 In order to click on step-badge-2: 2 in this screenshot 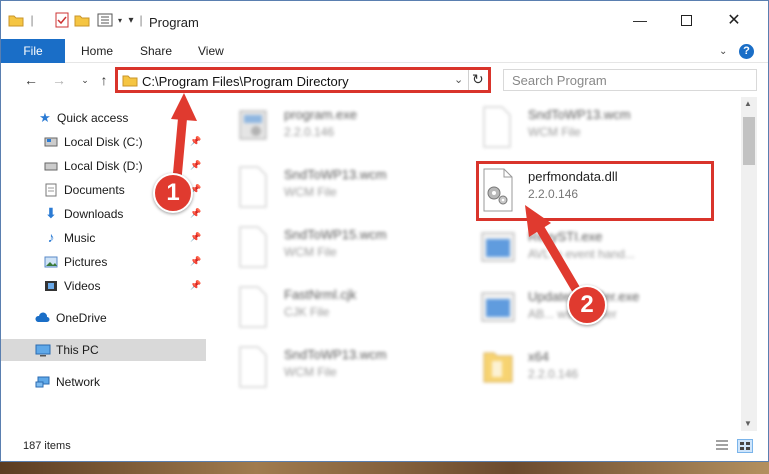, I will do `click(587, 305)`.